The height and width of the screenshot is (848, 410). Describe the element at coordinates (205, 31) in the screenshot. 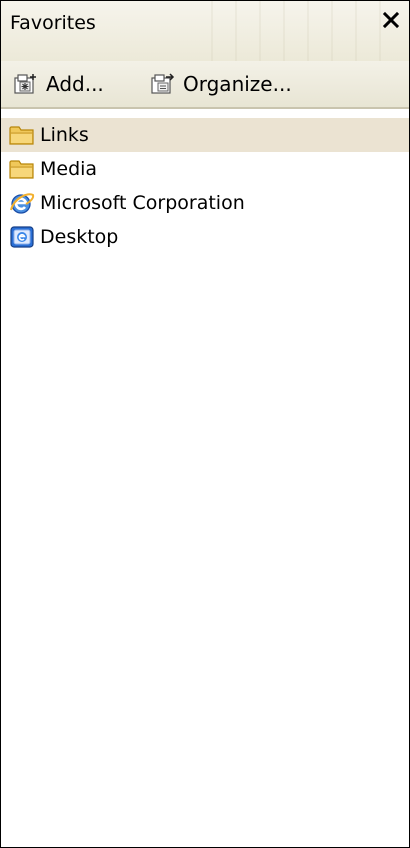

I see `panel-header: Favorites` at that location.